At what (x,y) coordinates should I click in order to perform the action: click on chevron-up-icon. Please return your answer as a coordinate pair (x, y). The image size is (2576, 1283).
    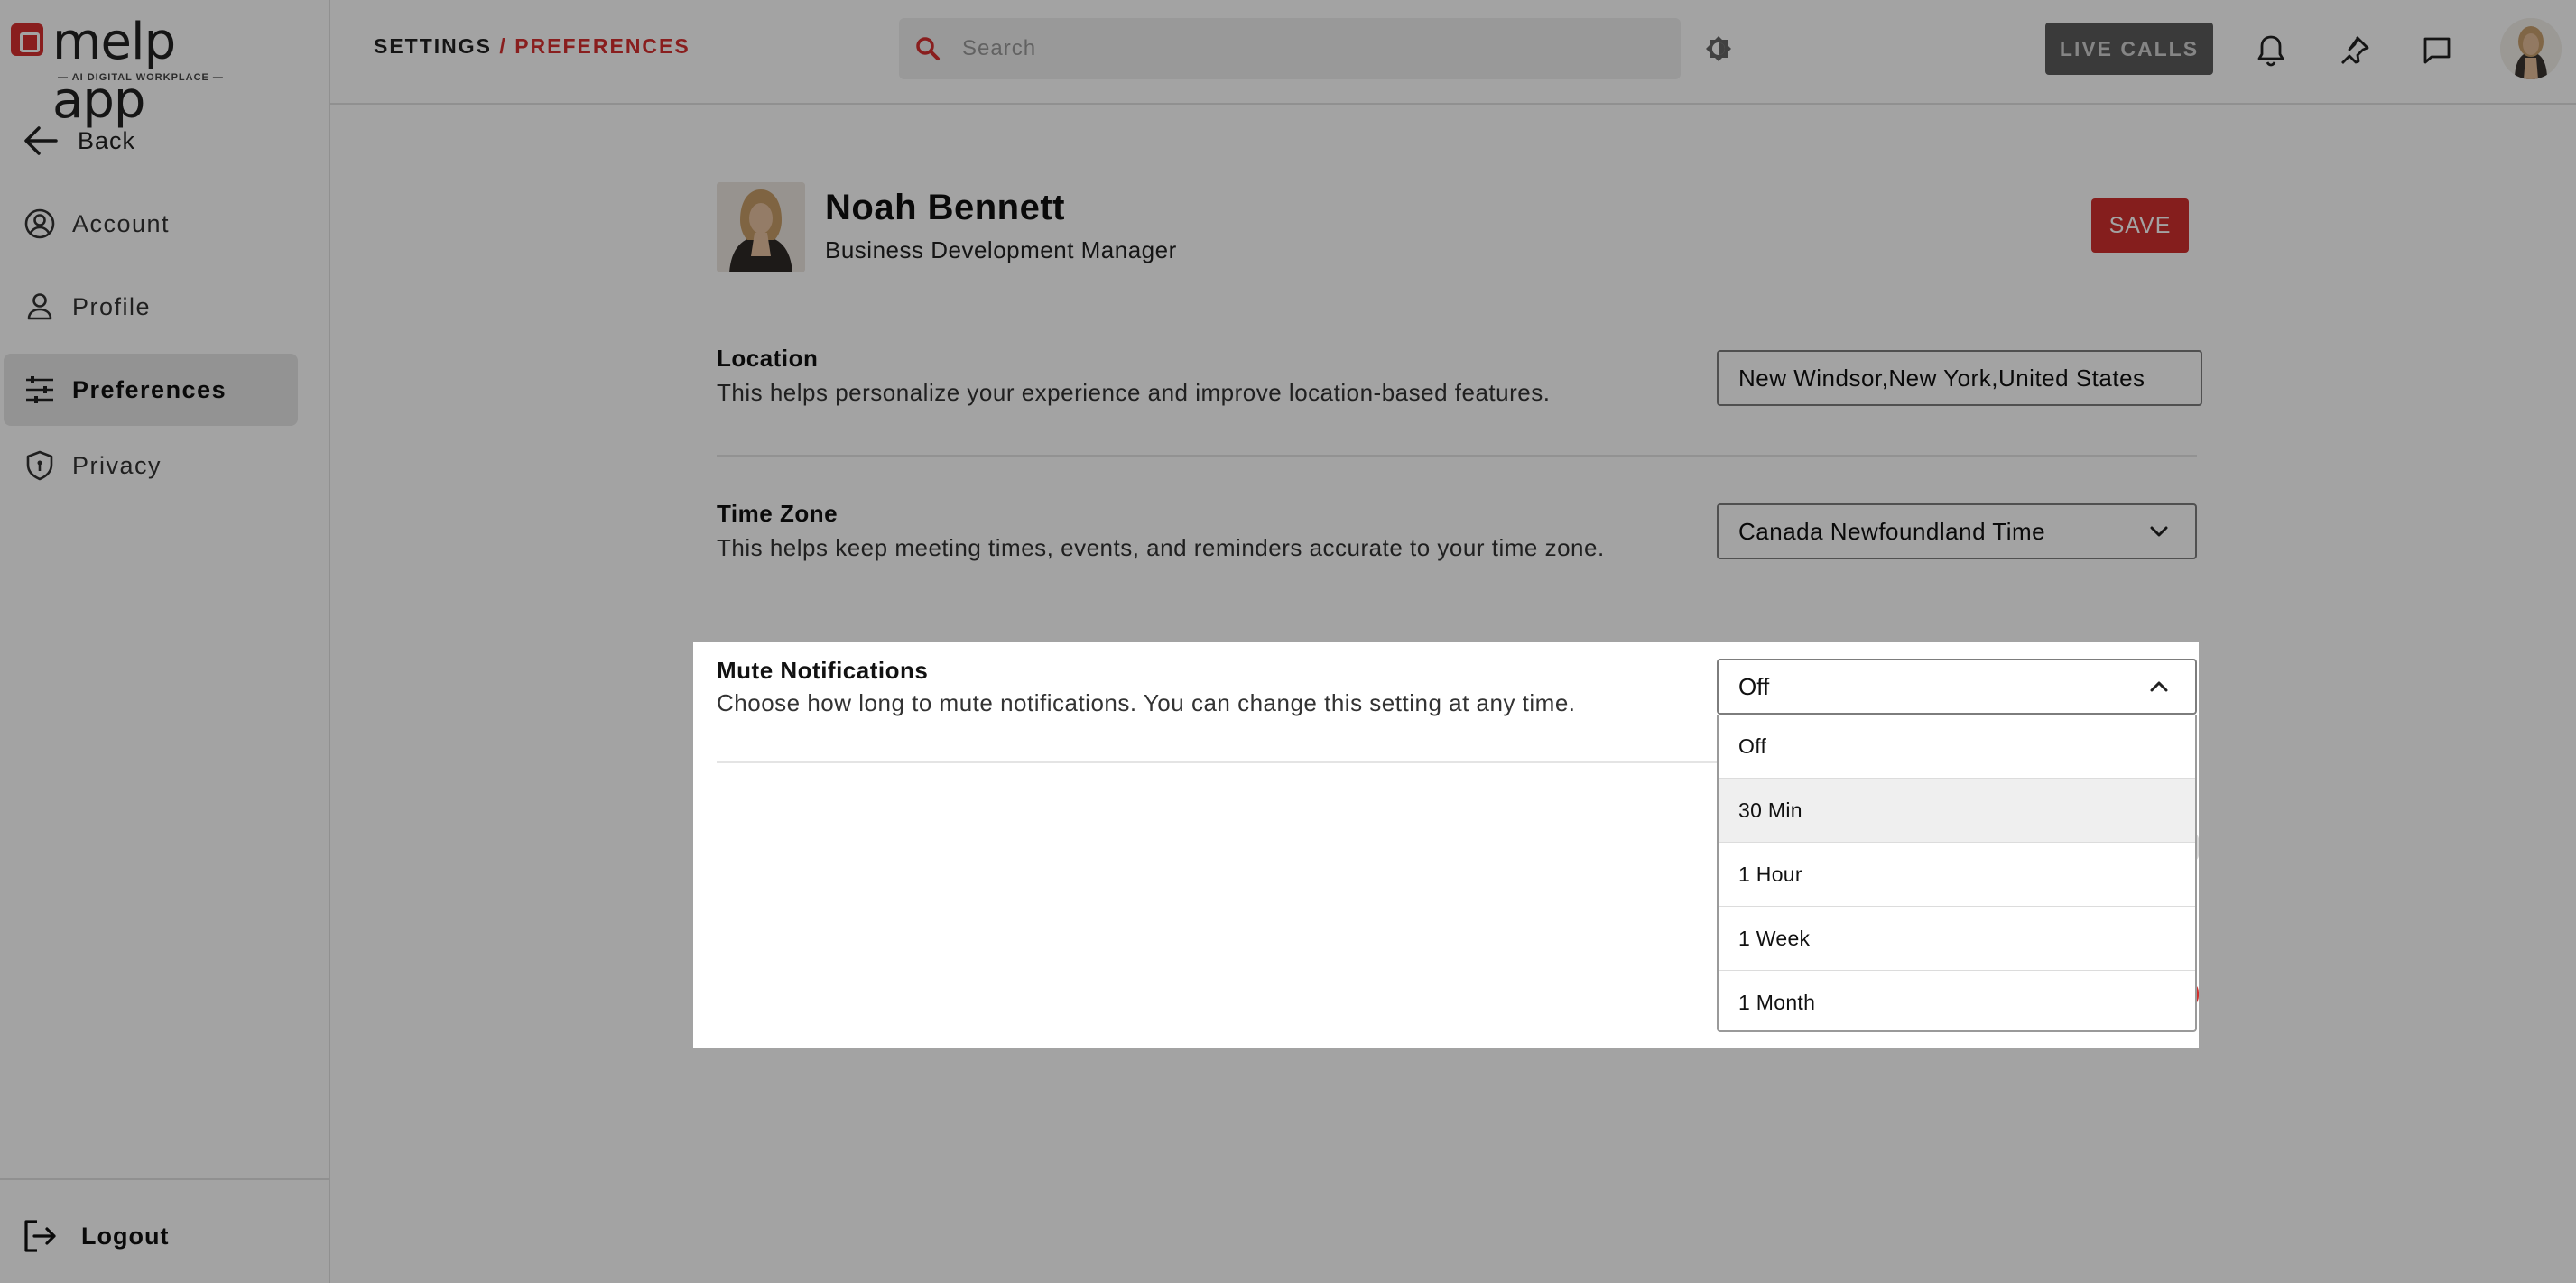
    Looking at the image, I should click on (2159, 687).